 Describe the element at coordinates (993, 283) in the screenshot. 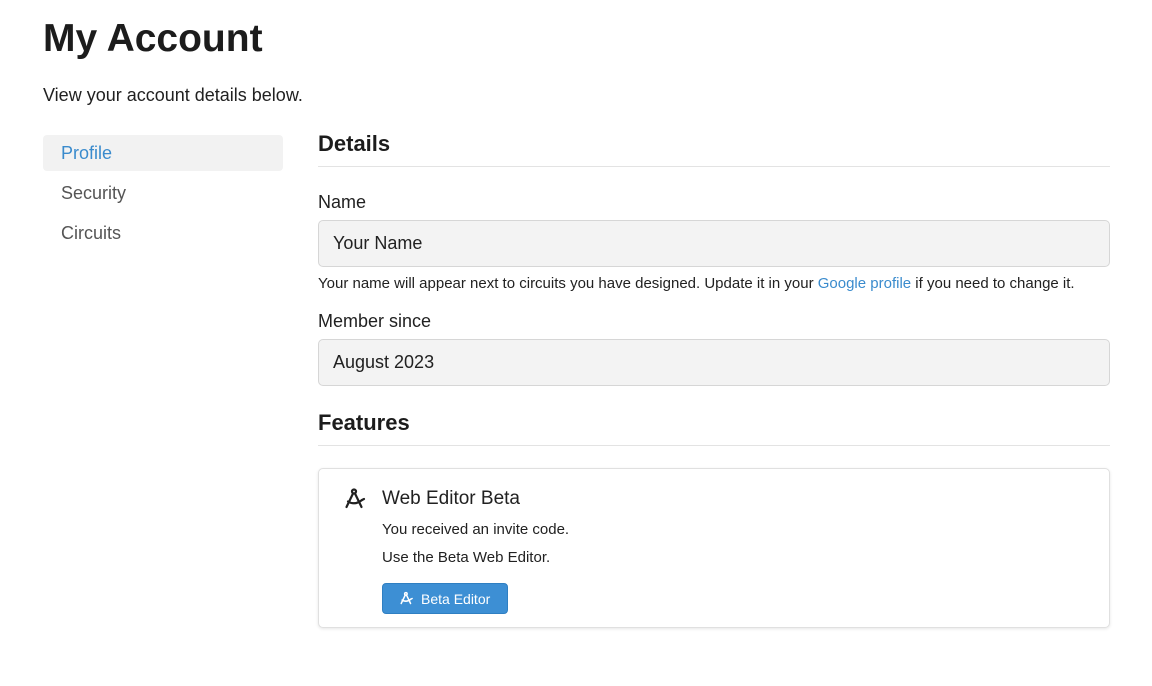

I see `name-help-text-after: if you need to change it.` at that location.